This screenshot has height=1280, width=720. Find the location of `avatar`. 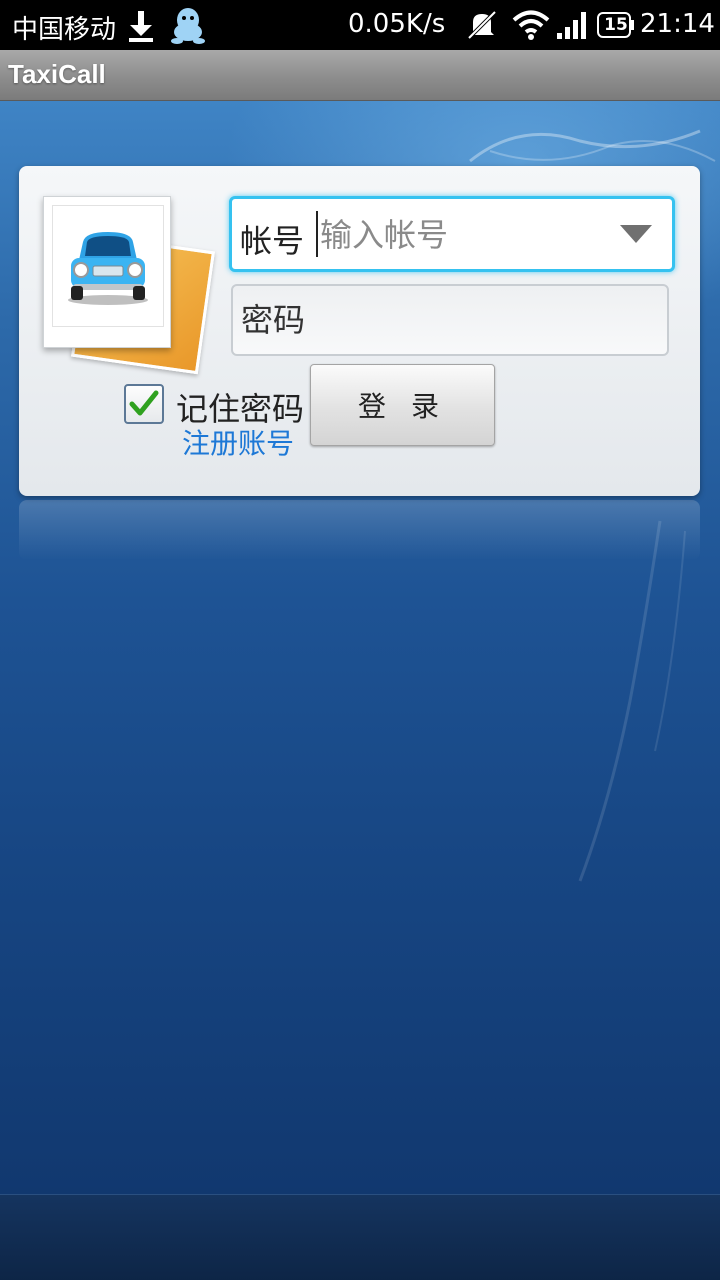

avatar is located at coordinates (128, 284).